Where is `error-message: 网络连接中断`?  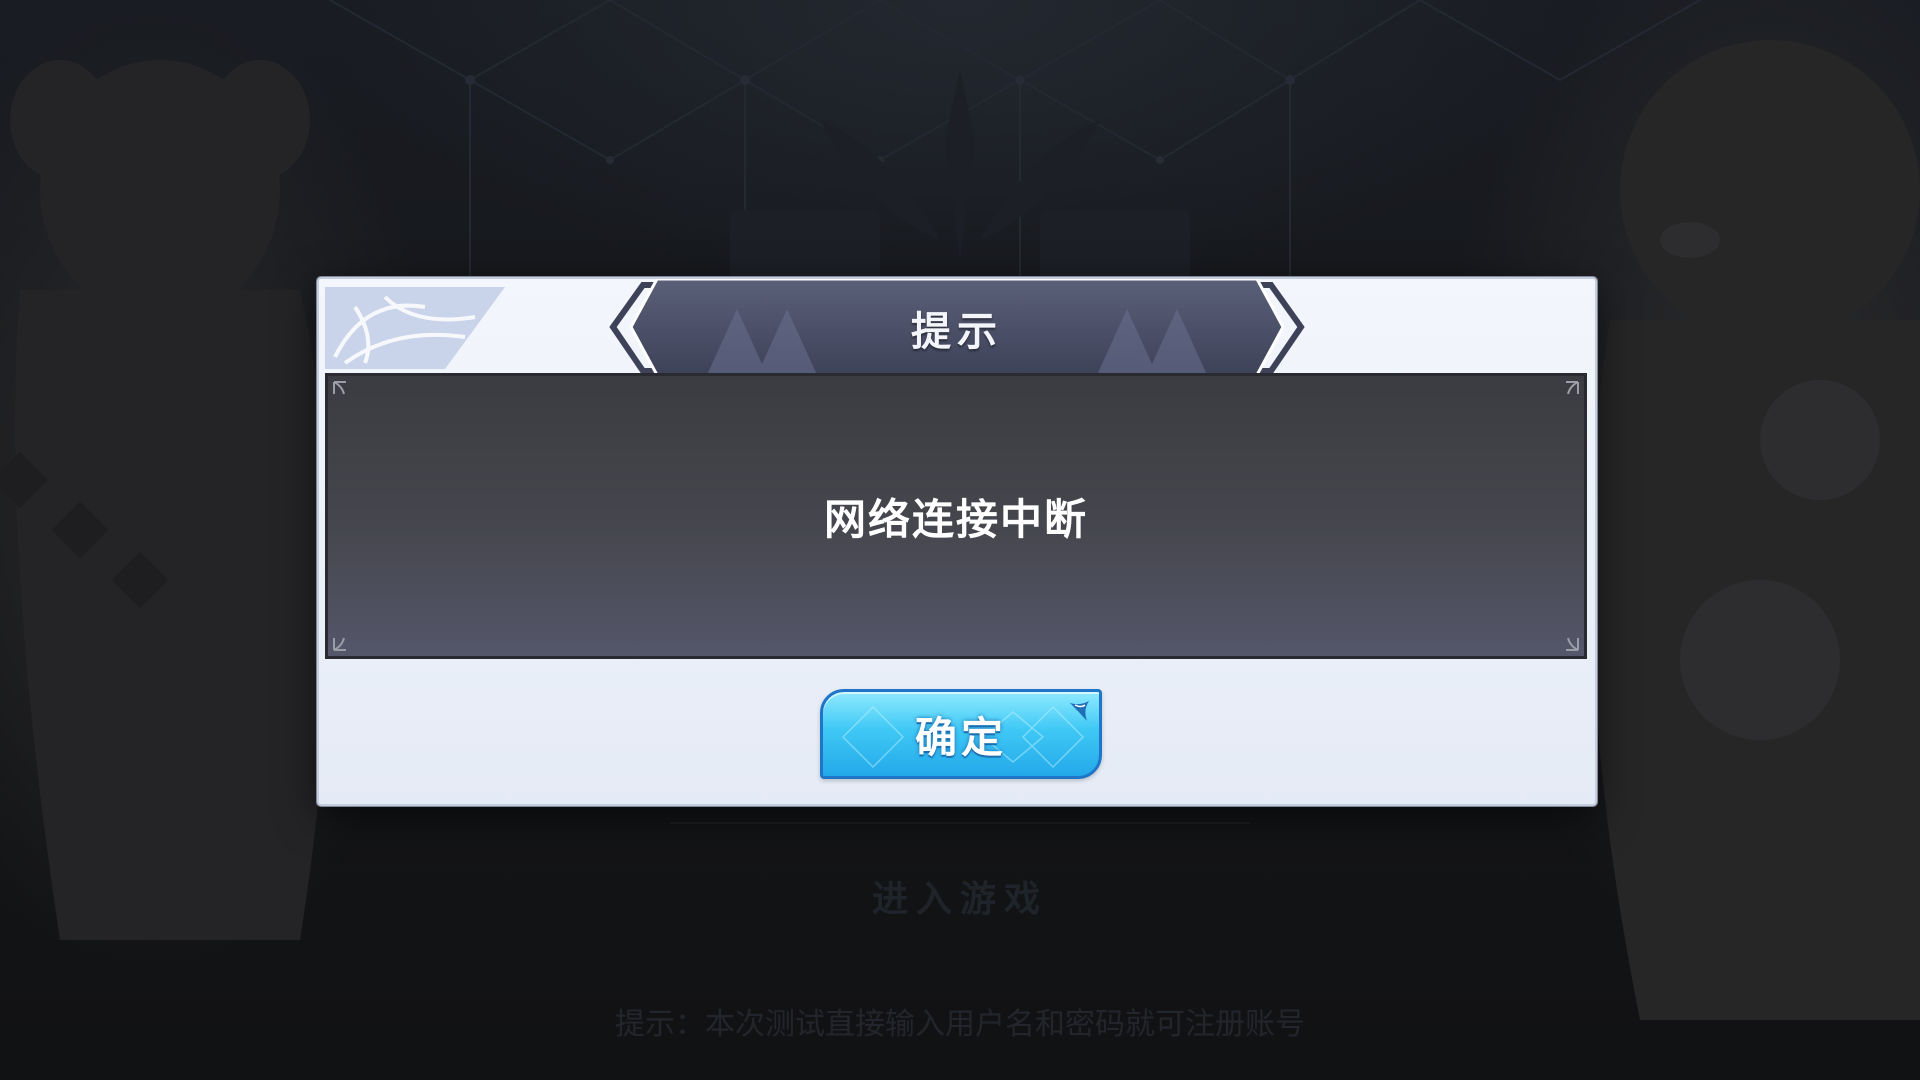
error-message: 网络连接中断 is located at coordinates (955, 519).